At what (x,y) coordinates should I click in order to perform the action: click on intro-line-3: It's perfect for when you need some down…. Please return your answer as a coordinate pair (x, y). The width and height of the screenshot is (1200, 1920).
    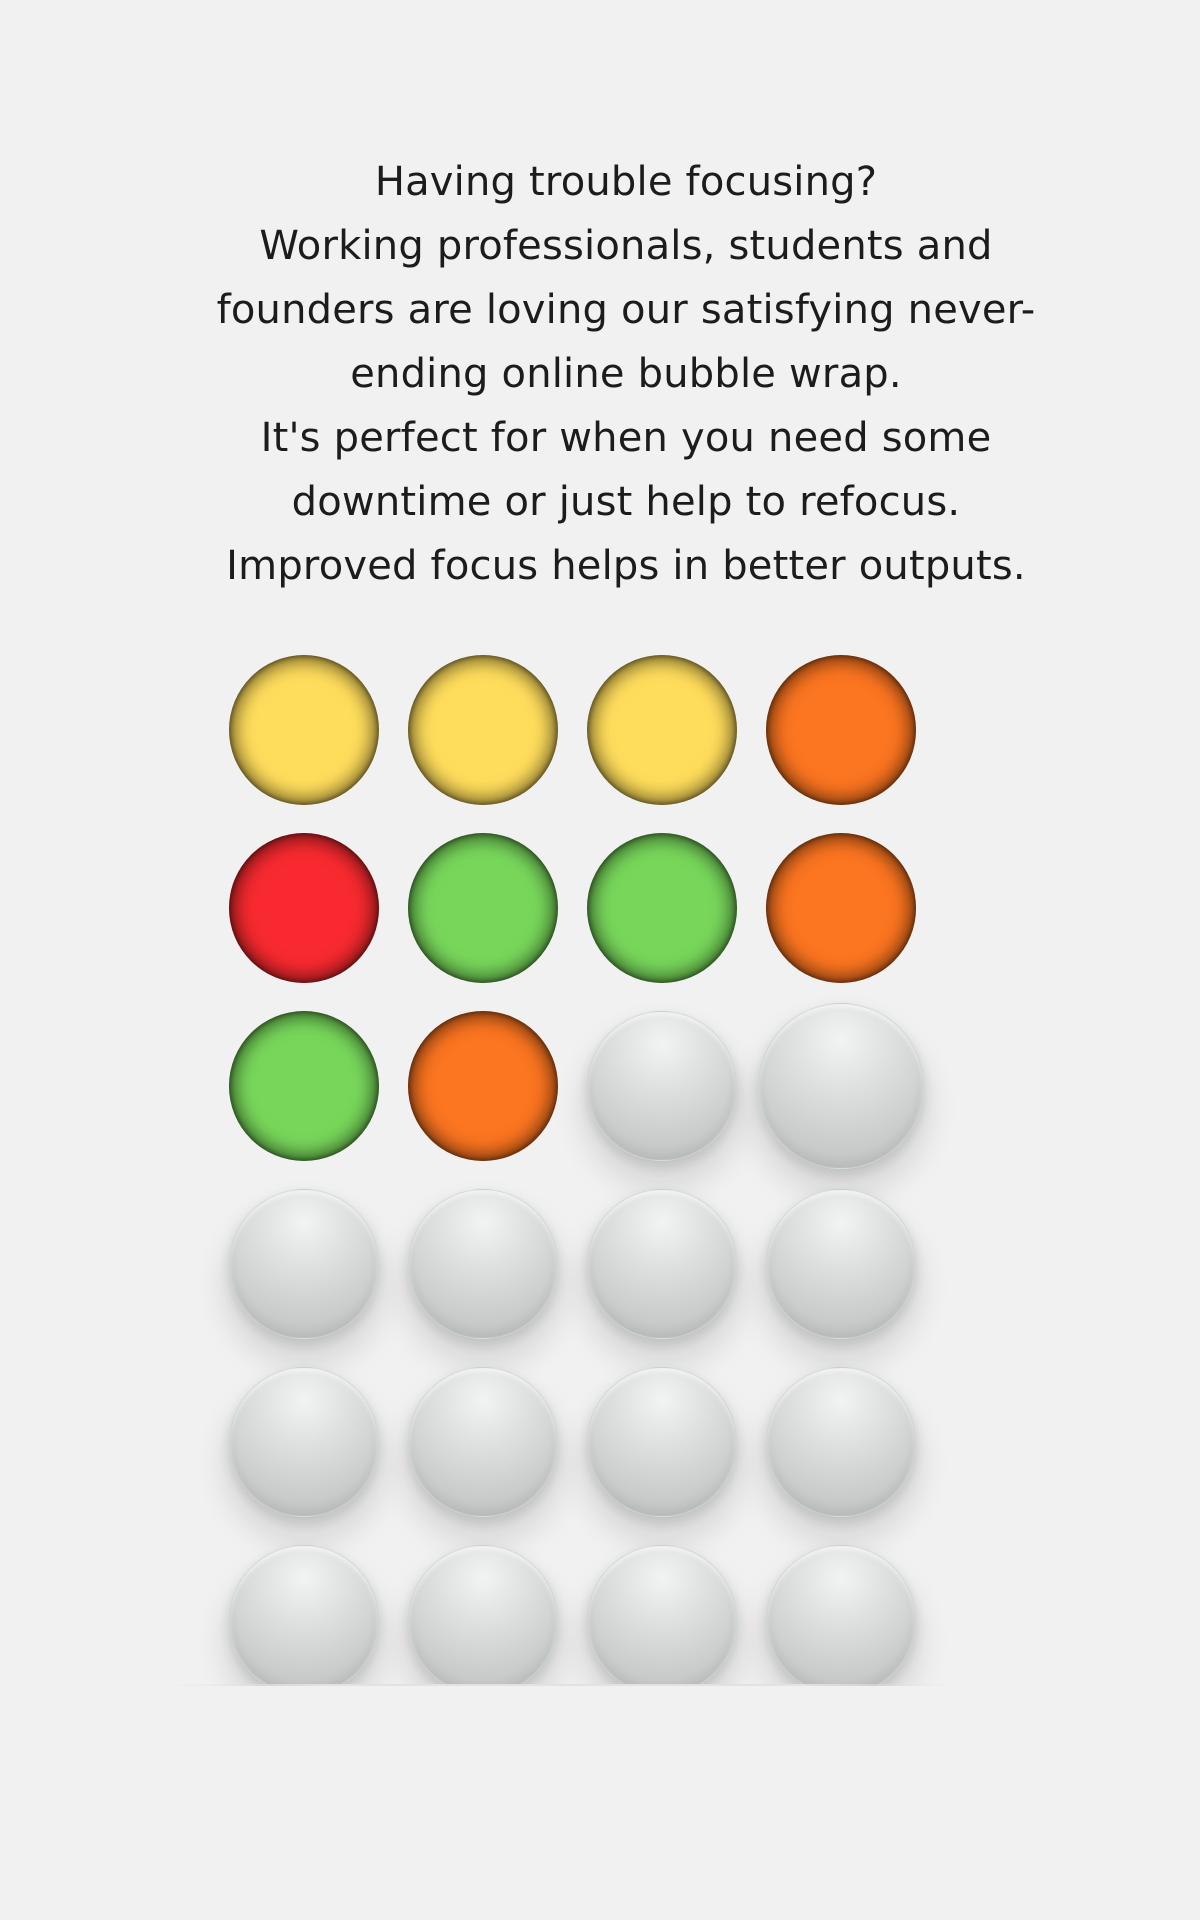
    Looking at the image, I should click on (626, 470).